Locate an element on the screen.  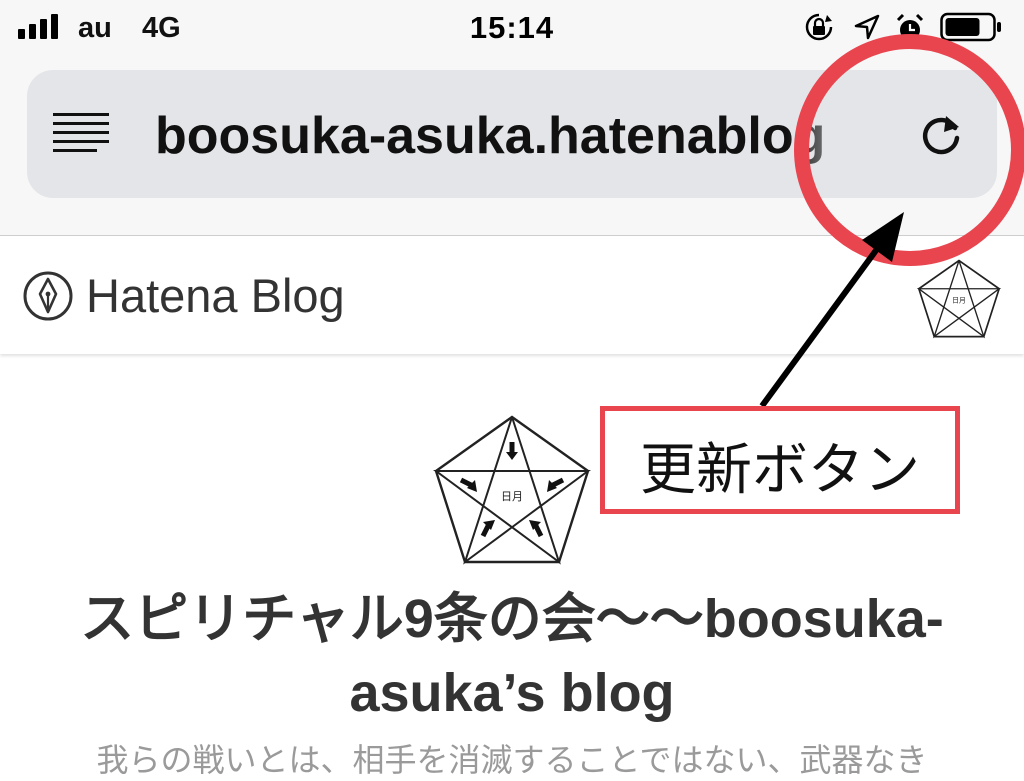
reader-lines-icon is located at coordinates (81, 133).